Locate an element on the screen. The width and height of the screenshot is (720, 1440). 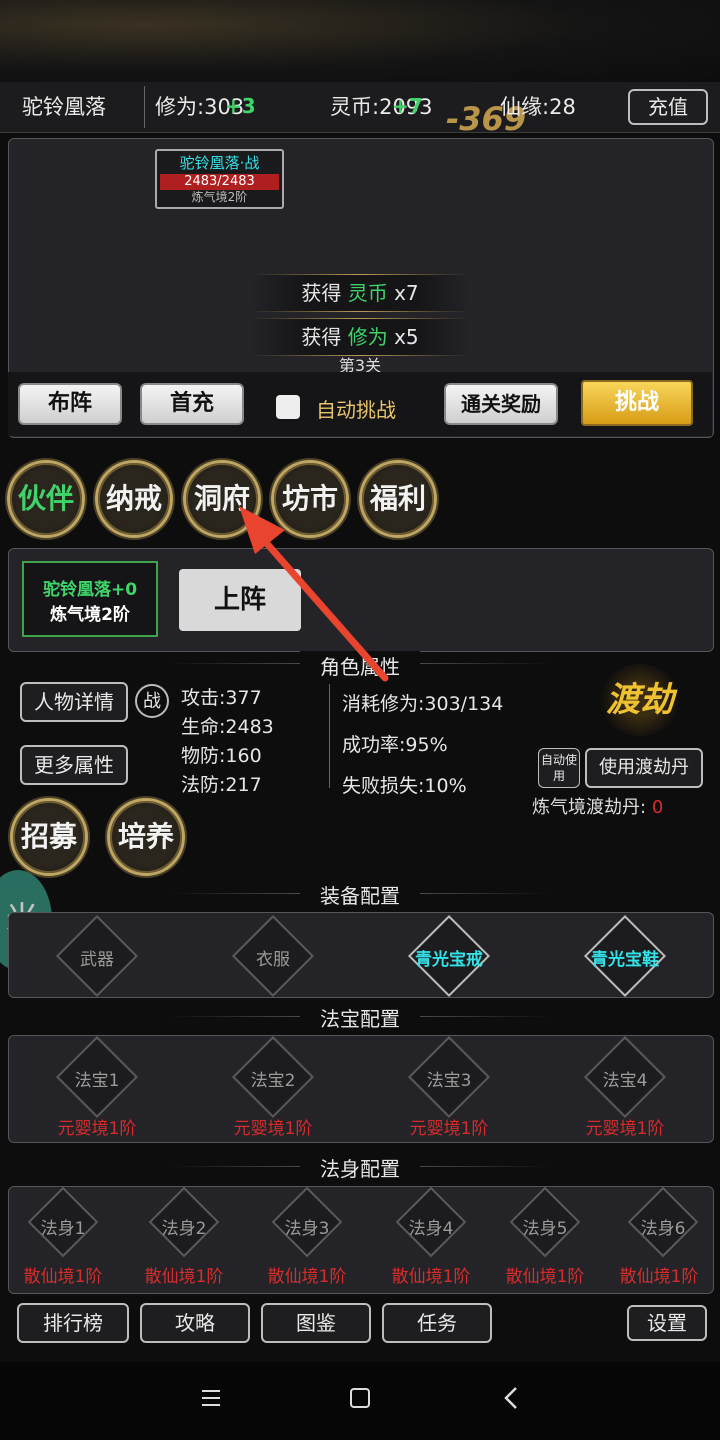
challenge-button: 挑战 is located at coordinates (637, 403).